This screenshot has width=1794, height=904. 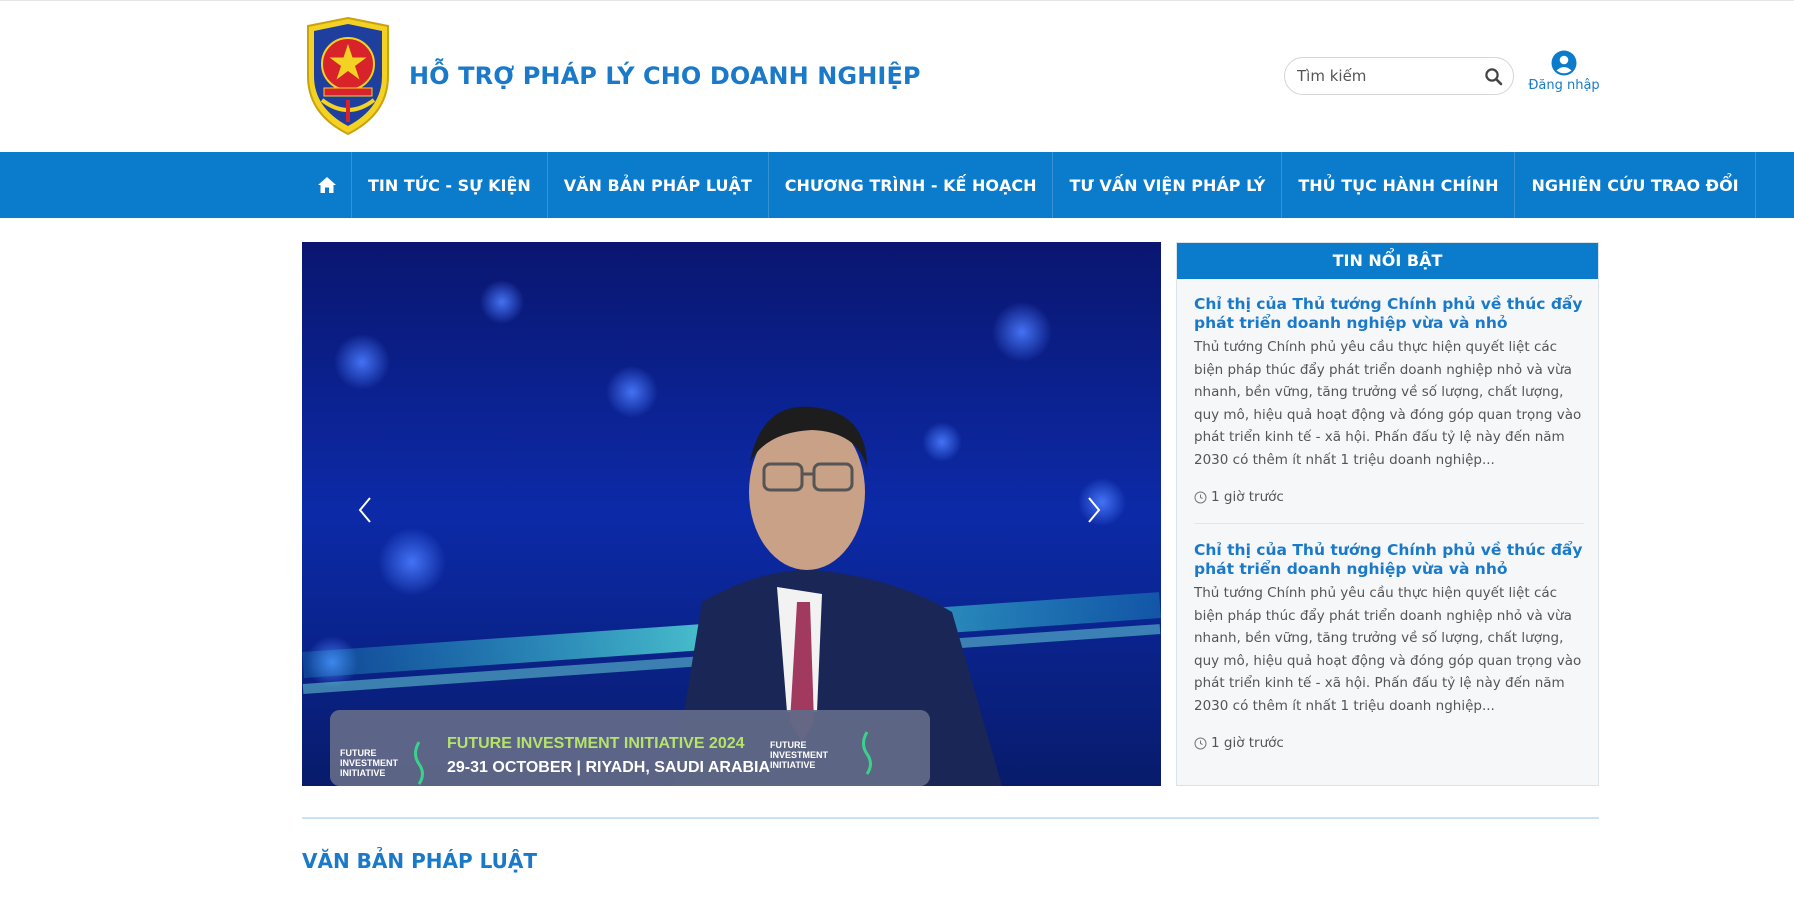 I want to click on section-title-legal-documents: VĂN BẢN PHÁP LUẬT, so click(x=419, y=861).